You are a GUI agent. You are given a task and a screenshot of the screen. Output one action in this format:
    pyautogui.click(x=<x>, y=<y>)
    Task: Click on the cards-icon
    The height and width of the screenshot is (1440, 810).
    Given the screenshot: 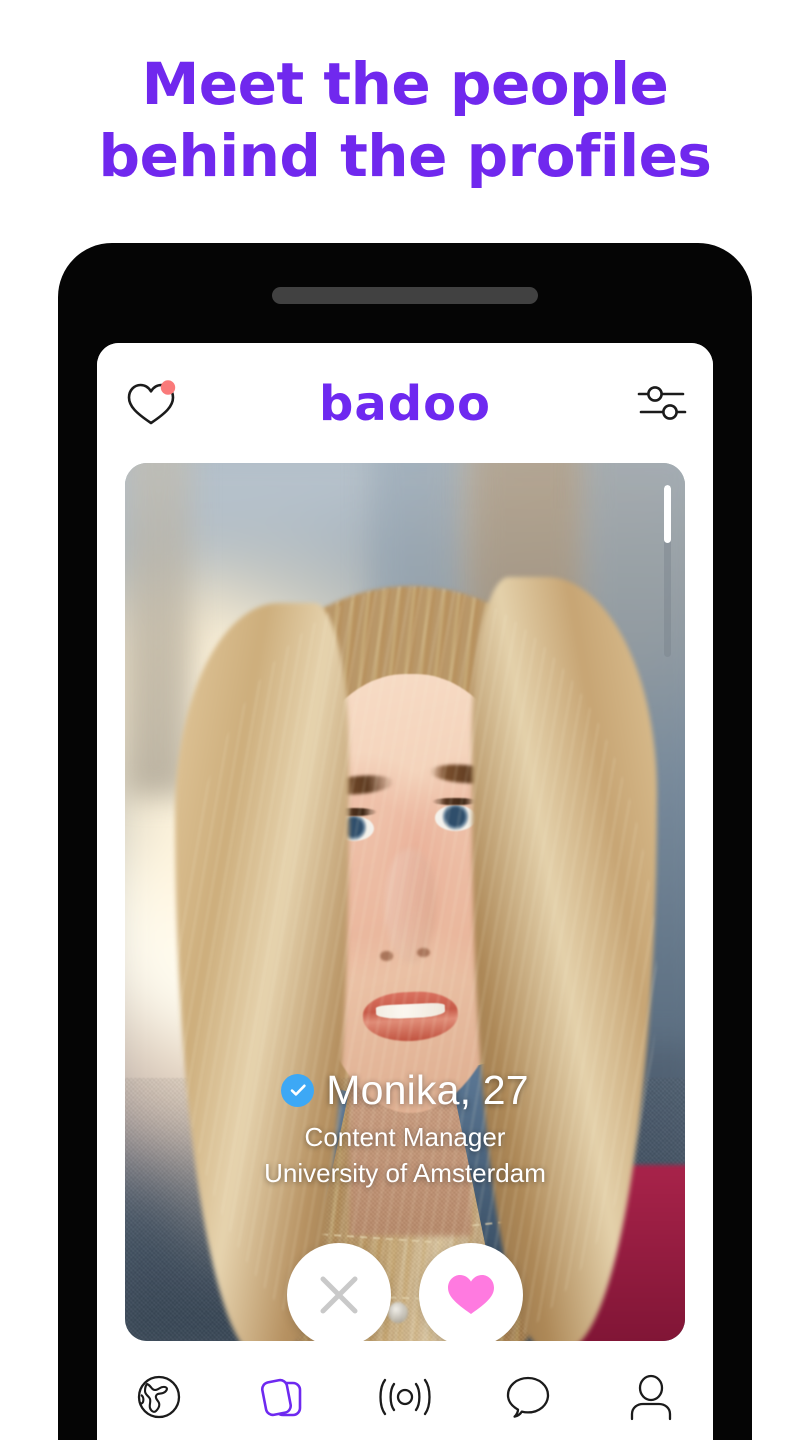 What is the action you would take?
    pyautogui.click(x=281, y=1397)
    